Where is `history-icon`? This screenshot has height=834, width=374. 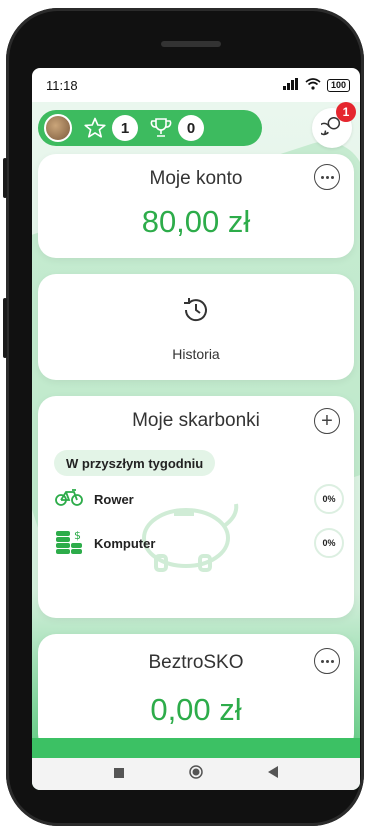
history-icon is located at coordinates (196, 312).